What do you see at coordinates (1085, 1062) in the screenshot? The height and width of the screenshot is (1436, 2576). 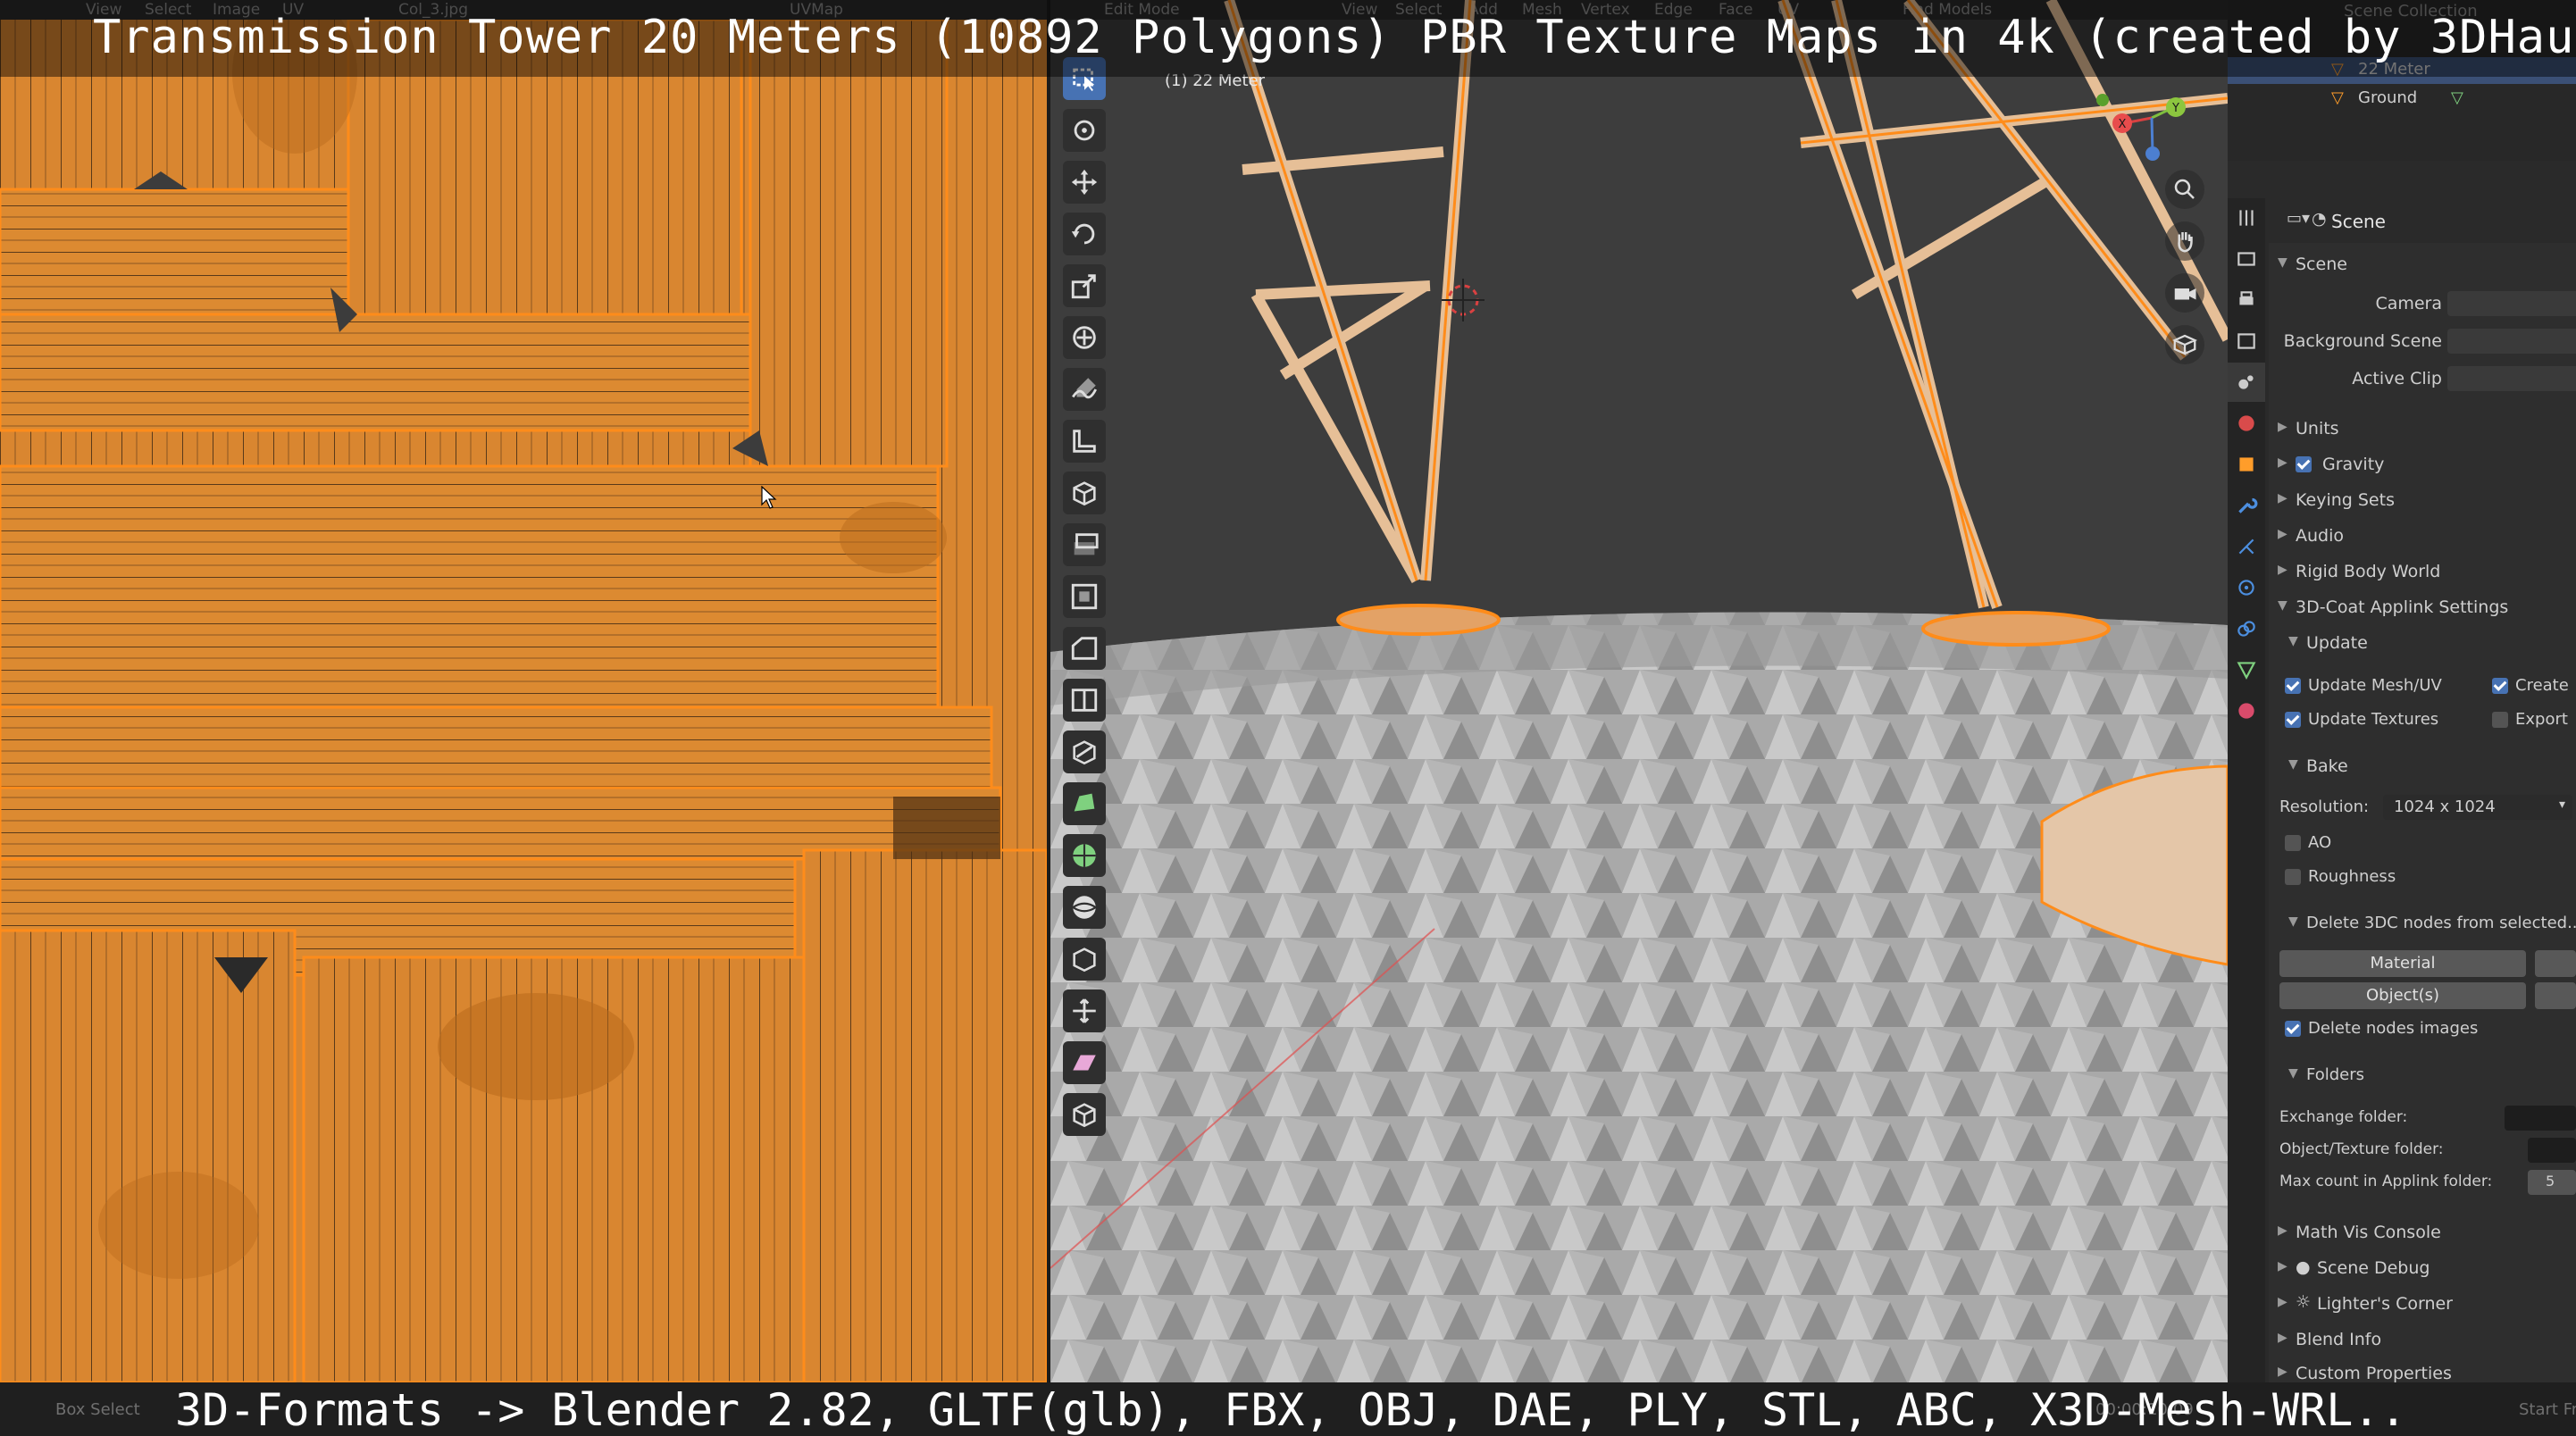 I see `shear-tool` at bounding box center [1085, 1062].